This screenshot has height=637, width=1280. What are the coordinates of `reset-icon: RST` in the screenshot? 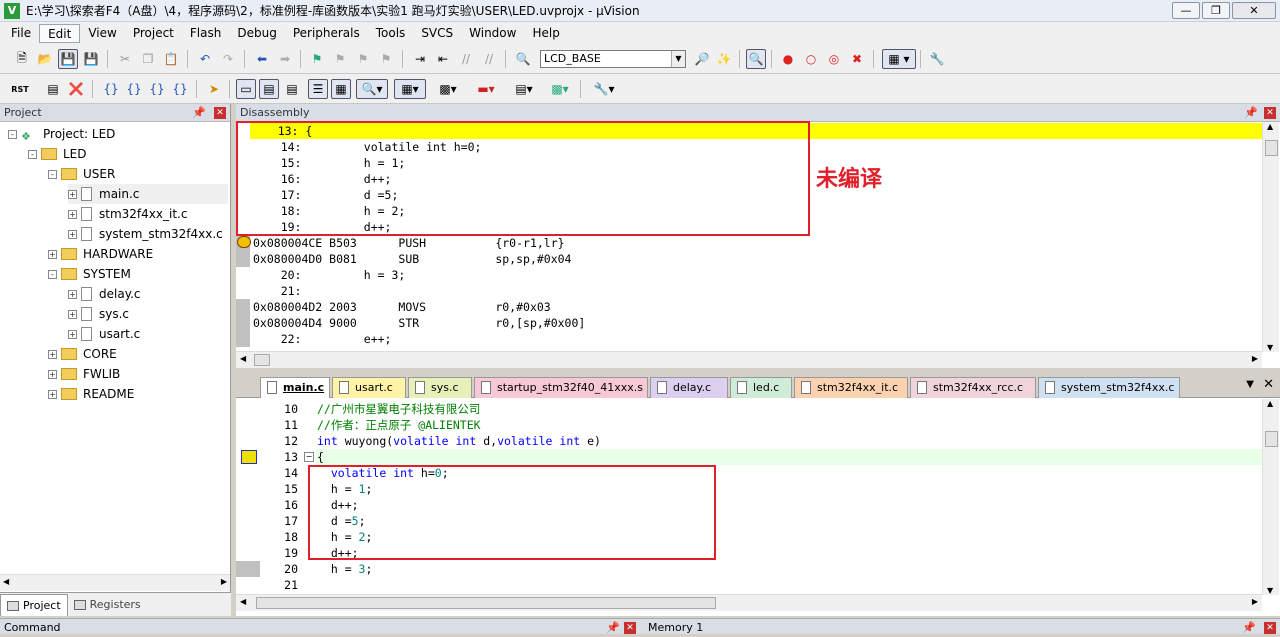 It's located at (20, 89).